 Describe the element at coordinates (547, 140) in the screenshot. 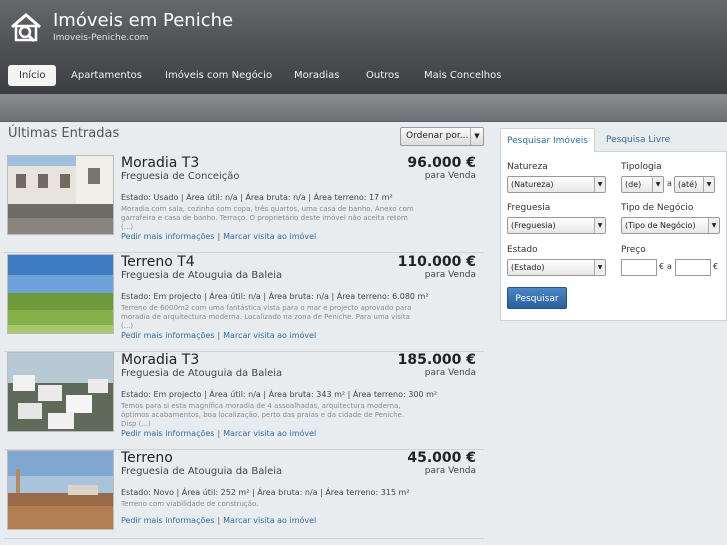

I see `tab-pesquisar-imoveis: Pesquisar Imóveis` at that location.